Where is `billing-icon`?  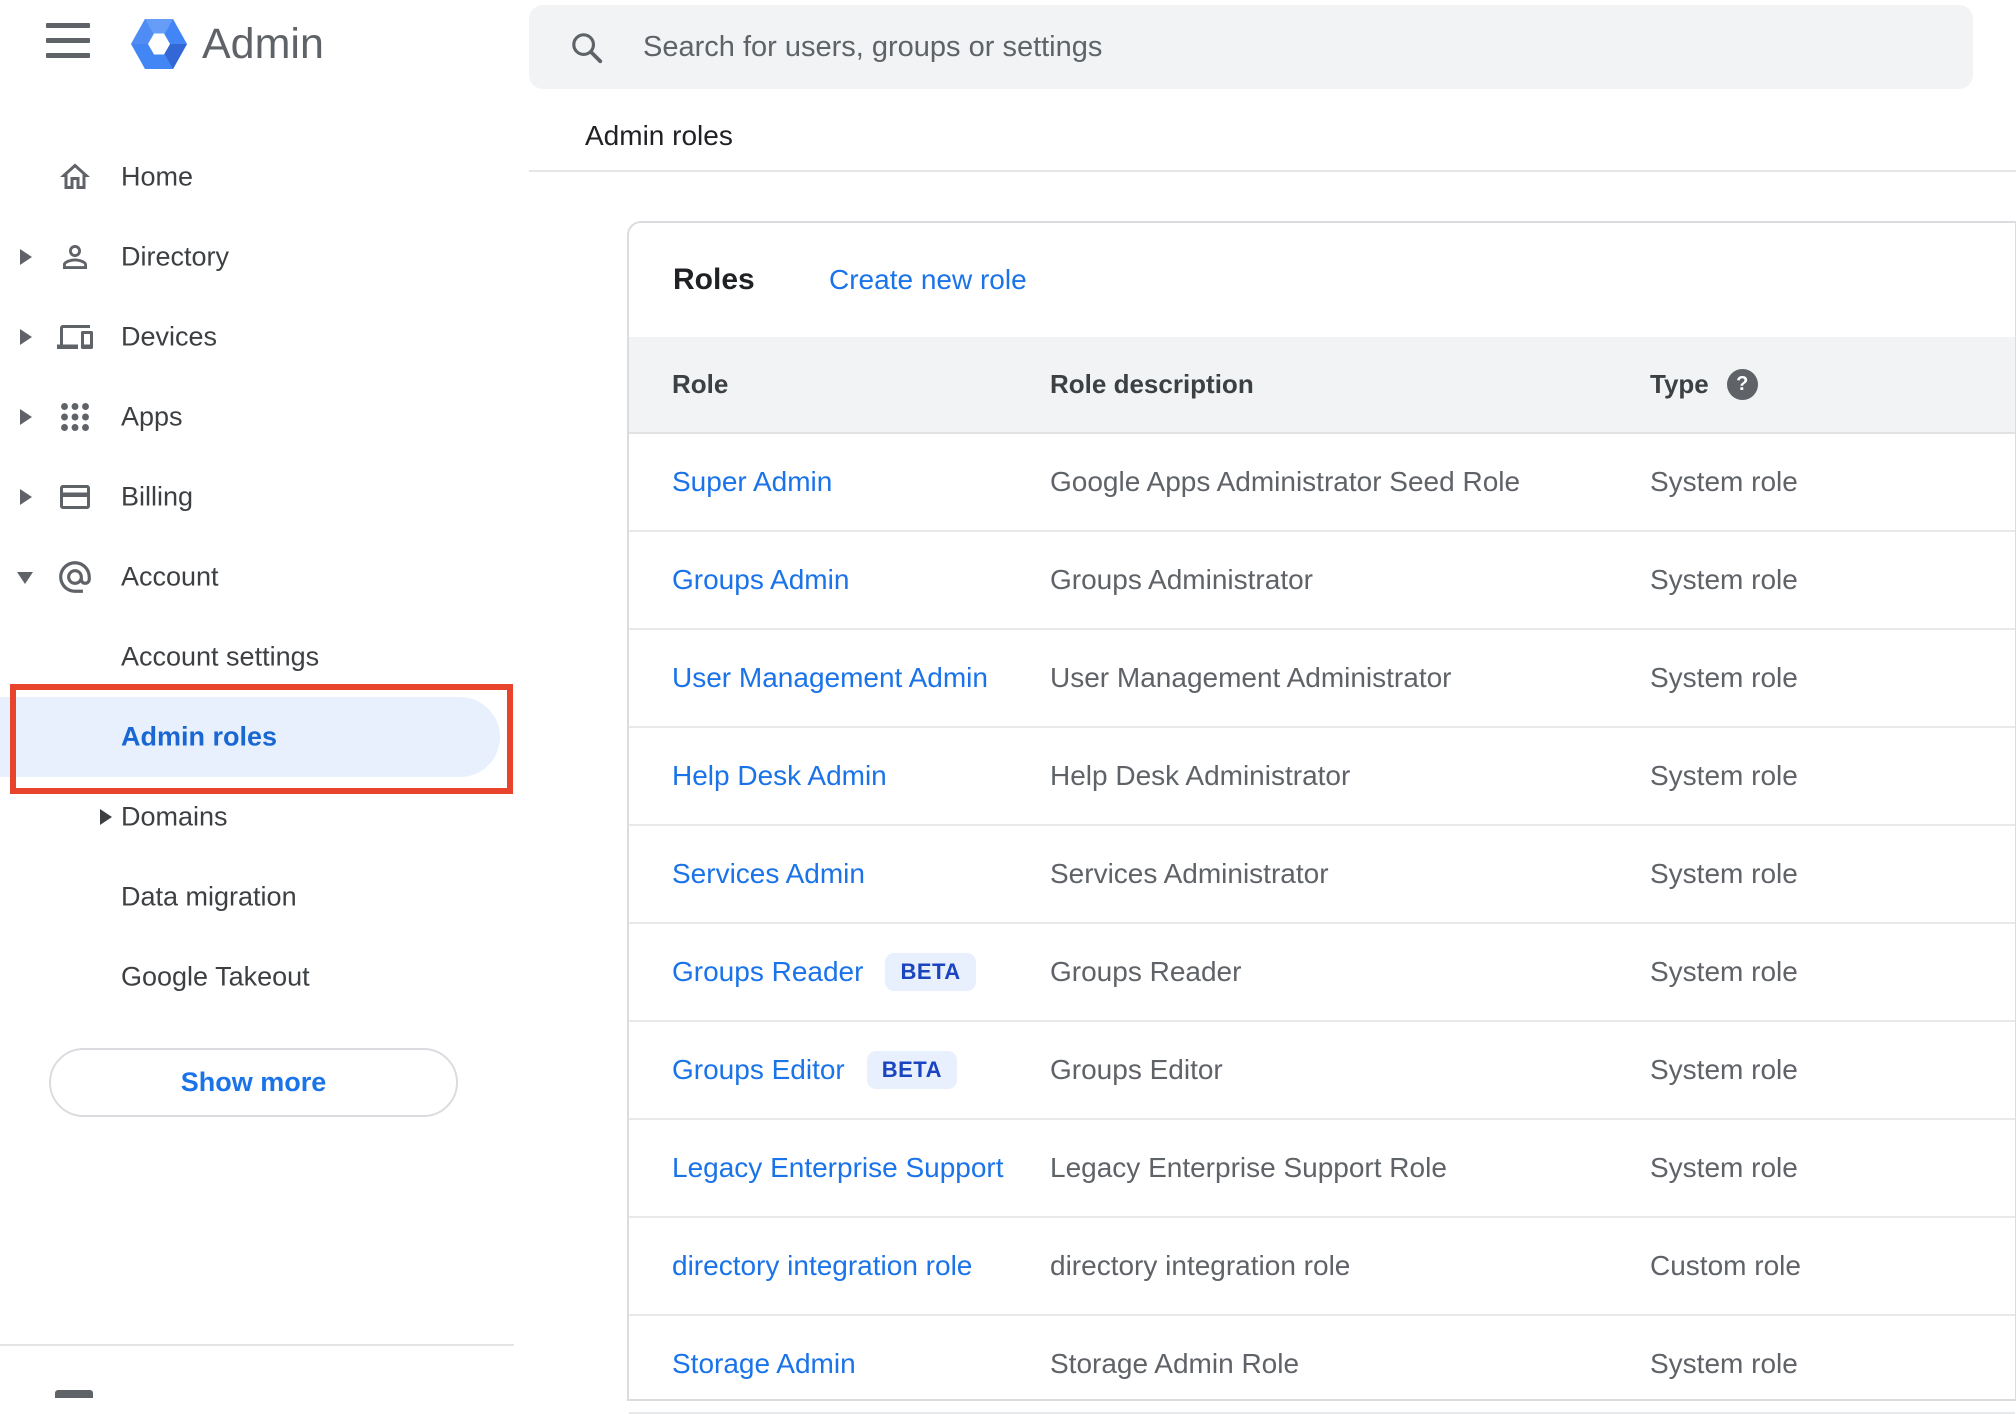 billing-icon is located at coordinates (75, 497).